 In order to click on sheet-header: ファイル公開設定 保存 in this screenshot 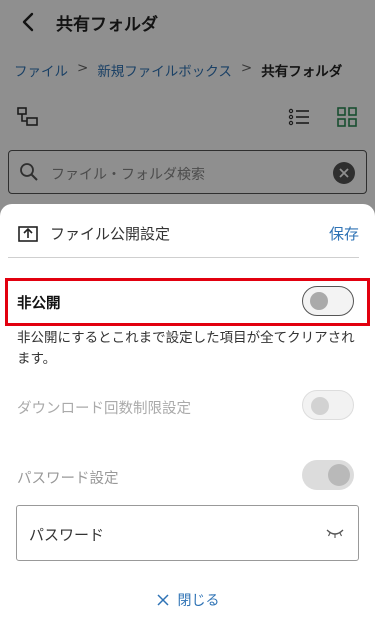, I will do `click(183, 231)`.